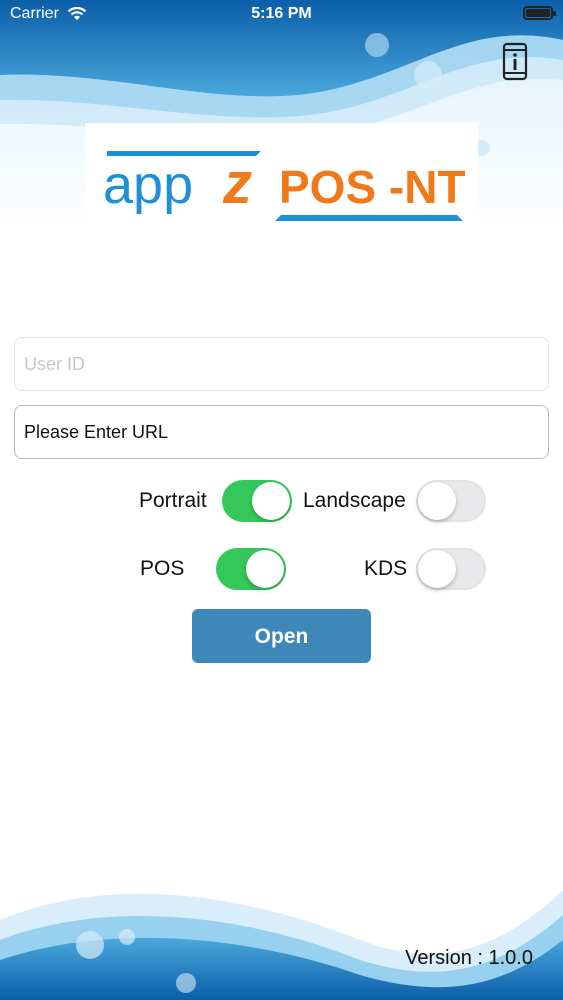 Image resolution: width=563 pixels, height=1000 pixels. I want to click on bottom-wave-background, so click(281, 945).